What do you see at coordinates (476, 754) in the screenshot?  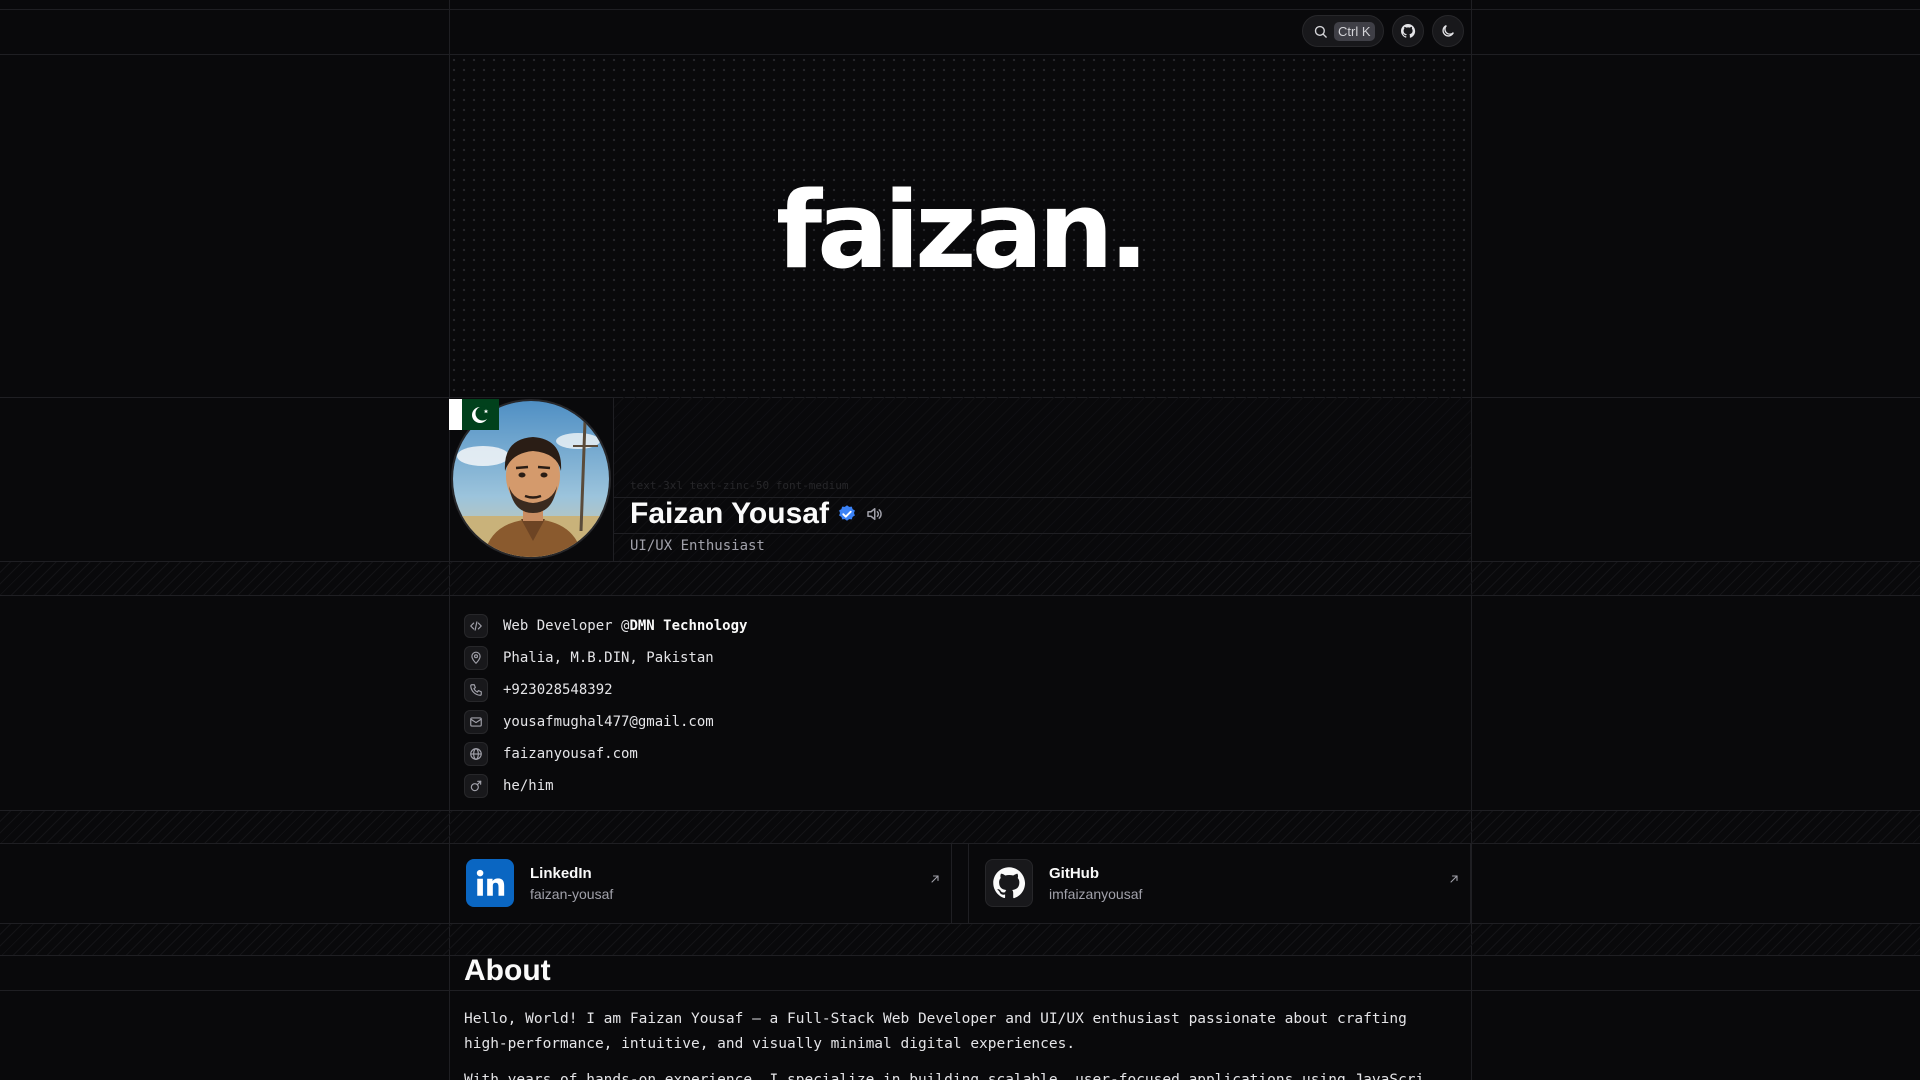 I see `globe-icon` at bounding box center [476, 754].